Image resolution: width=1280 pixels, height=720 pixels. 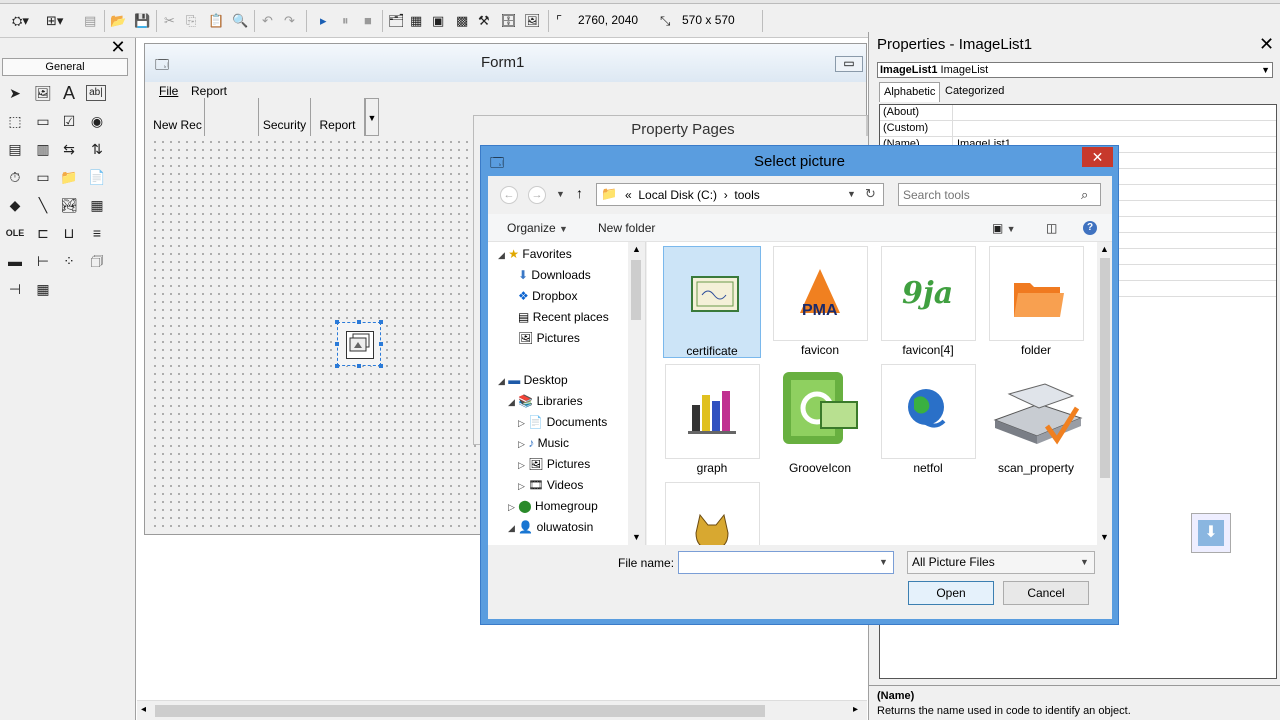 I want to click on vscrollbar-icon: ⇅, so click(x=97, y=149).